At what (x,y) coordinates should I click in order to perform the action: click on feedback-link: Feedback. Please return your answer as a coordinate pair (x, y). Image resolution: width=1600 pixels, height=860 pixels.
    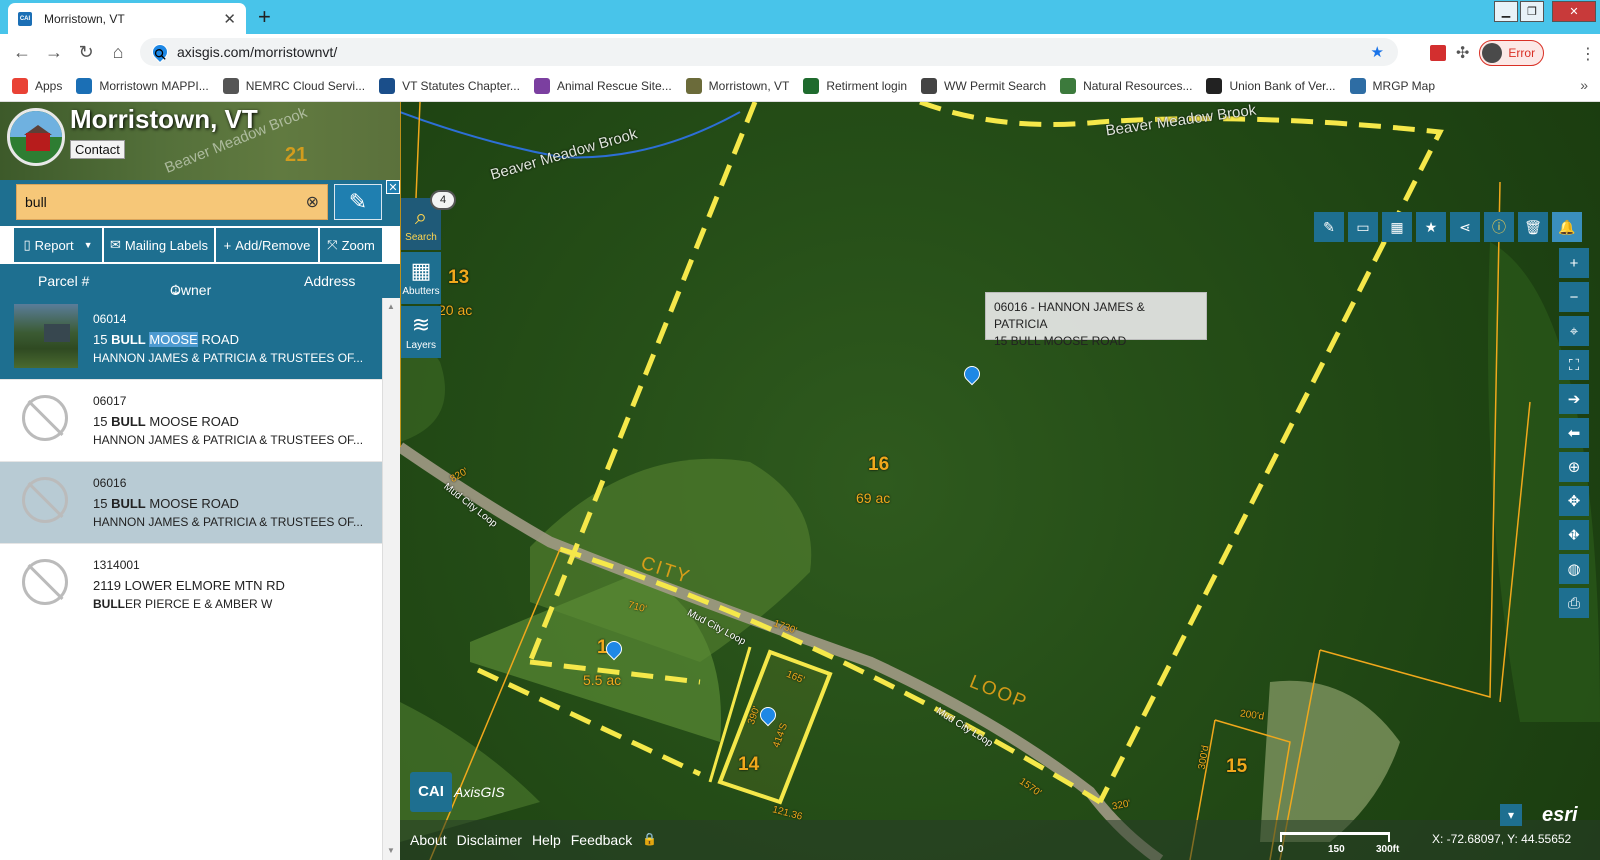
    Looking at the image, I should click on (601, 840).